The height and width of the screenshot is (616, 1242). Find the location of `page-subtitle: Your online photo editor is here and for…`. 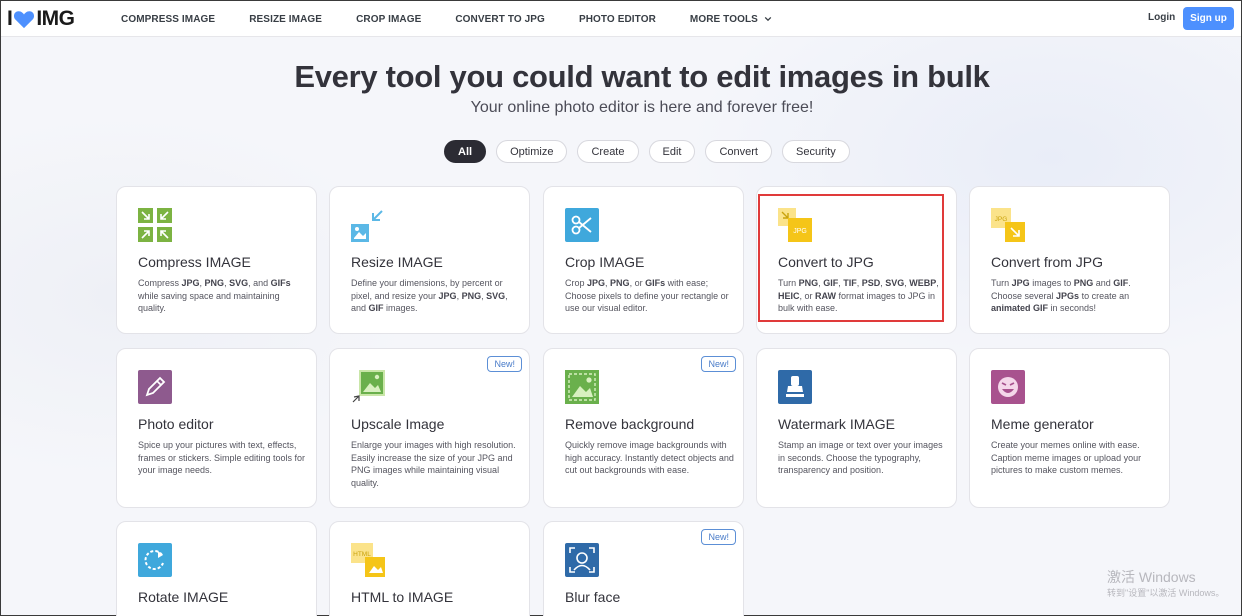

page-subtitle: Your online photo editor is here and for… is located at coordinates (642, 107).